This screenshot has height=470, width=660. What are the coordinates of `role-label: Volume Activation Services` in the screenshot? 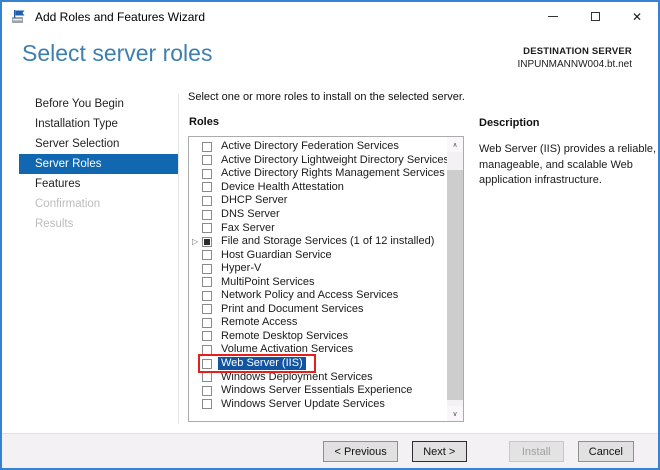 It's located at (287, 349).